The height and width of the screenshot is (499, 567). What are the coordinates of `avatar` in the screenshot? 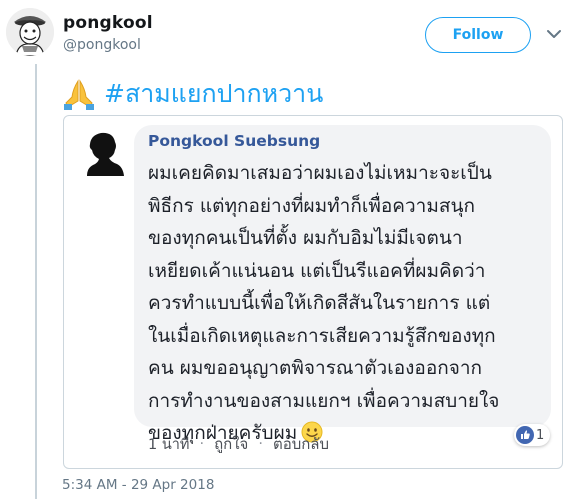 It's located at (30, 32).